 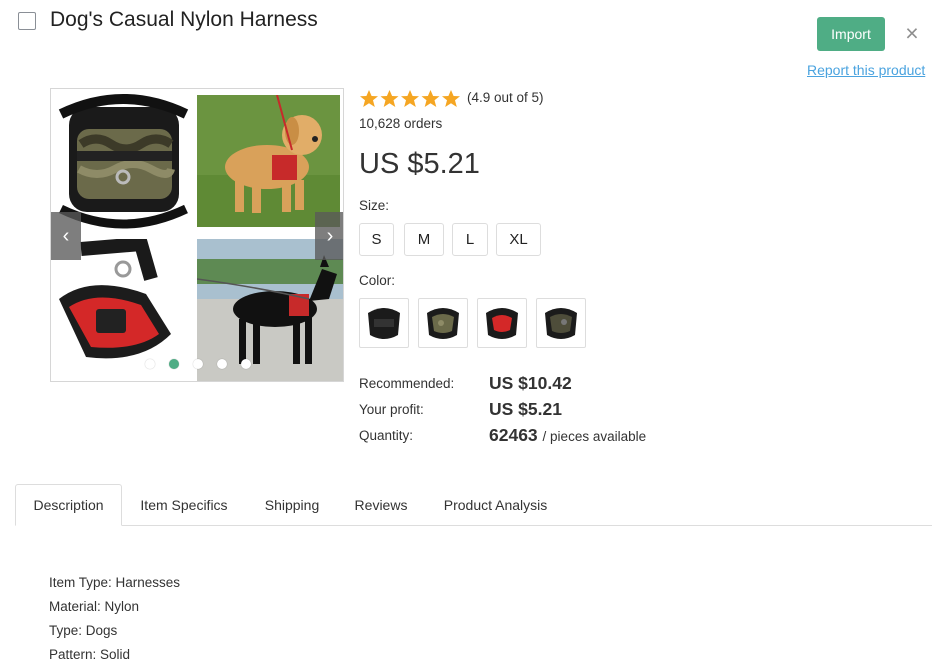 I want to click on spec-pattern: Pattern: Solid, so click(x=90, y=654).